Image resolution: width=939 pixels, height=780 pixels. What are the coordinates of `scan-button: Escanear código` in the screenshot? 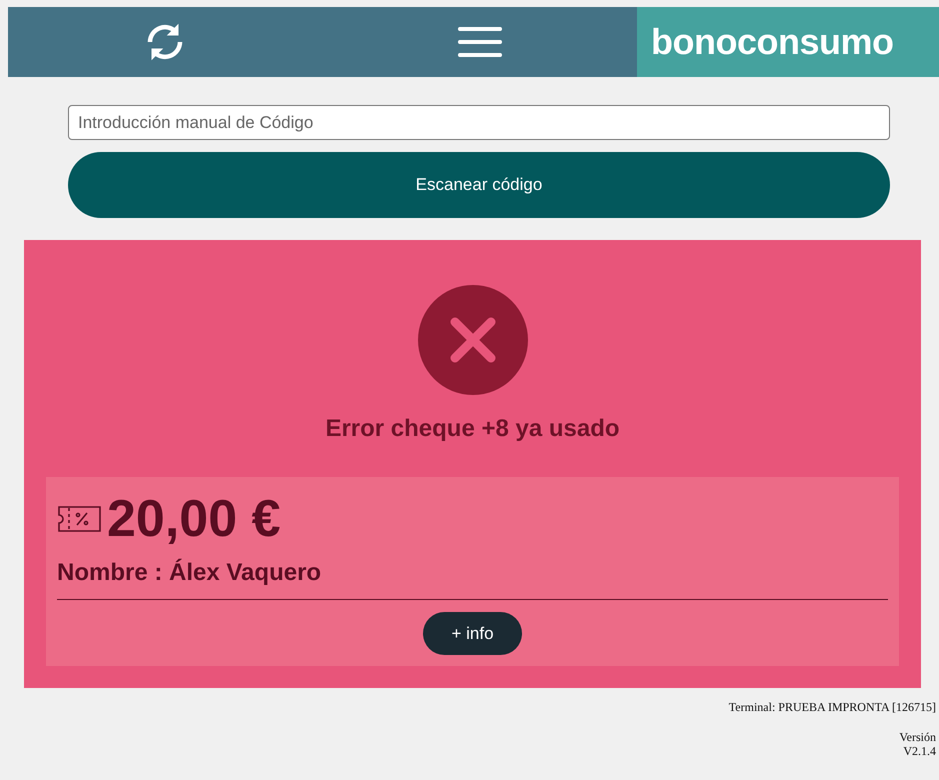 It's located at (479, 185).